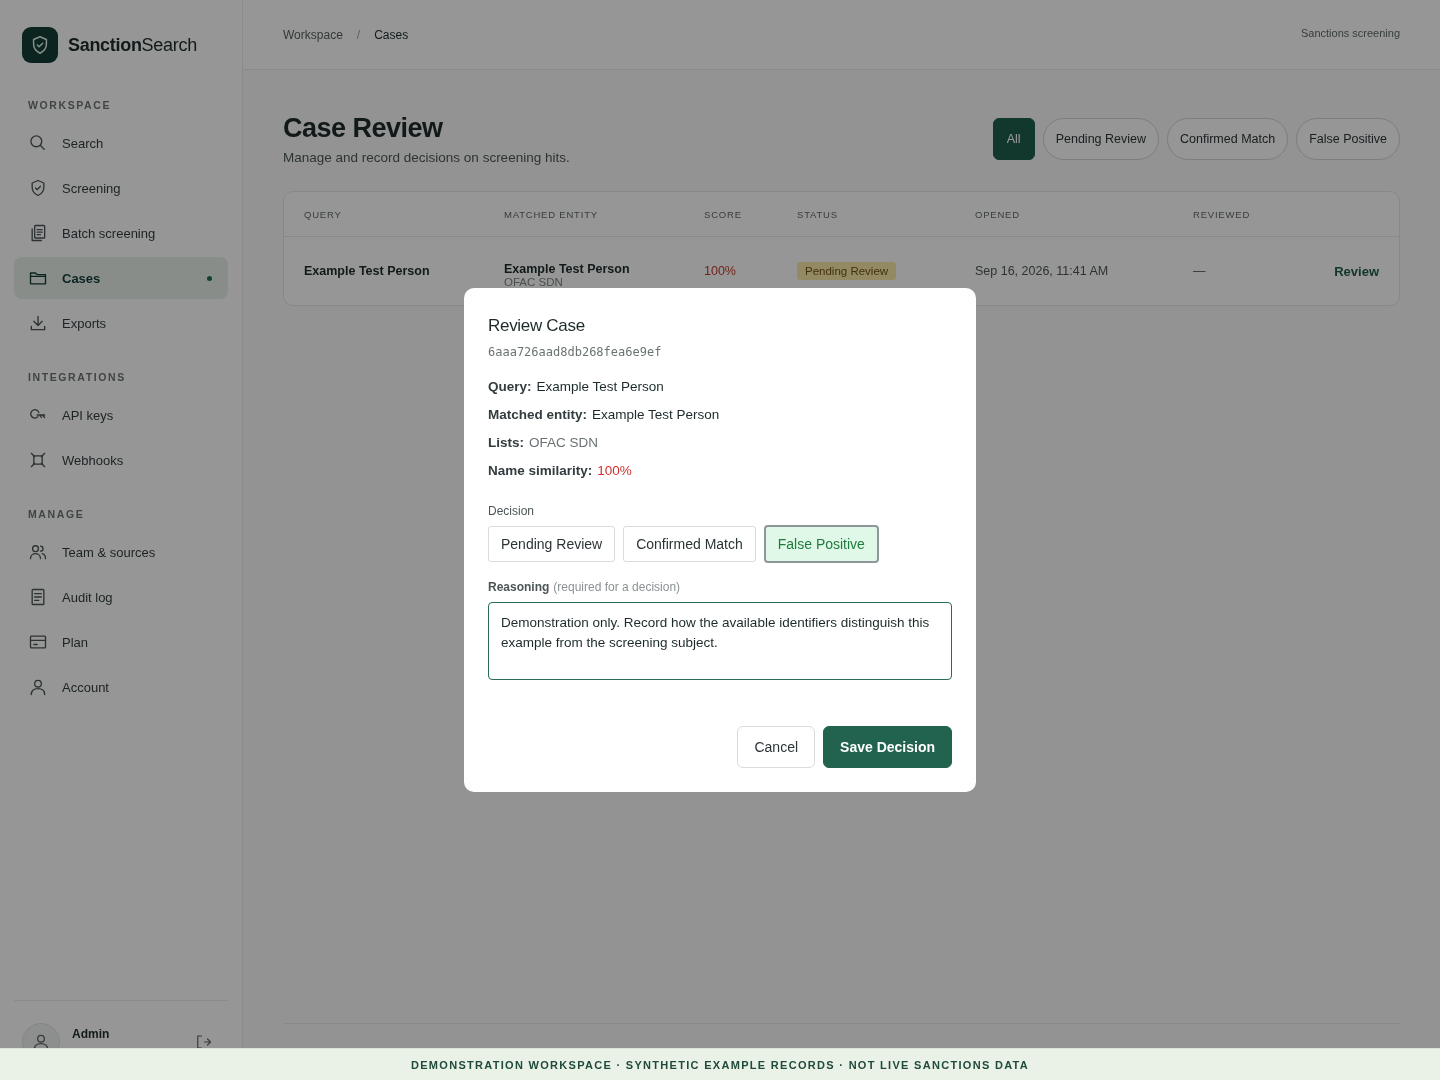 The width and height of the screenshot is (1440, 1080). What do you see at coordinates (506, 442) in the screenshot?
I see `field-label: Lists:` at bounding box center [506, 442].